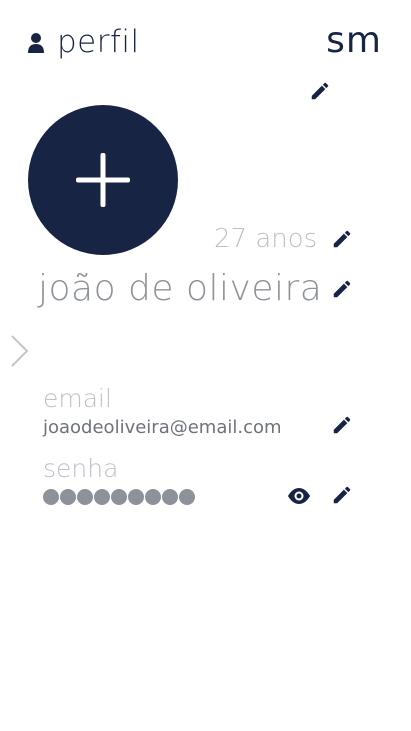 The width and height of the screenshot is (411, 731). I want to click on plus-icon, so click(103, 180).